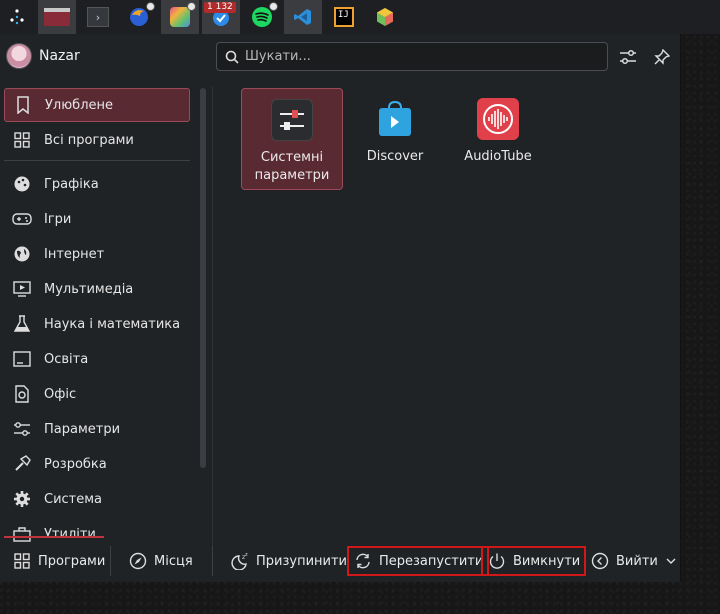 This screenshot has width=720, height=614. What do you see at coordinates (22, 289) in the screenshot?
I see `media-icon` at bounding box center [22, 289].